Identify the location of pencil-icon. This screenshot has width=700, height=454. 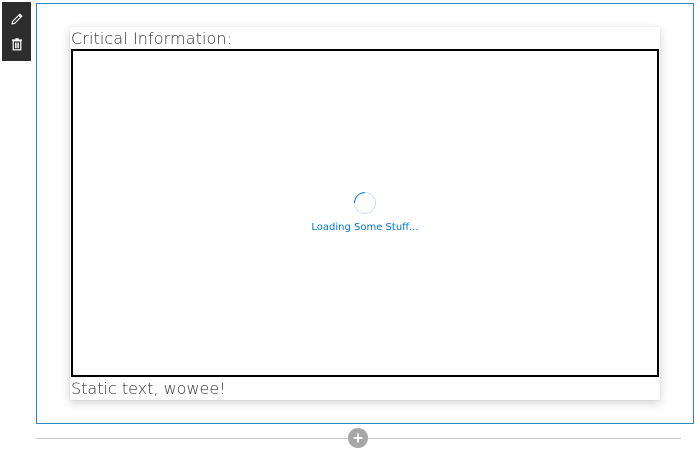
(16, 19).